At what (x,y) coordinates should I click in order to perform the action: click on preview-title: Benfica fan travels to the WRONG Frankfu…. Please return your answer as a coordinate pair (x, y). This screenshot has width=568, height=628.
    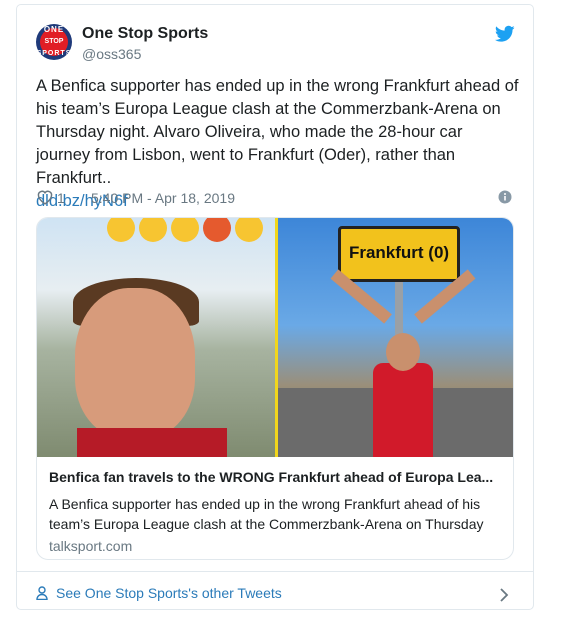
    Looking at the image, I should click on (276, 477).